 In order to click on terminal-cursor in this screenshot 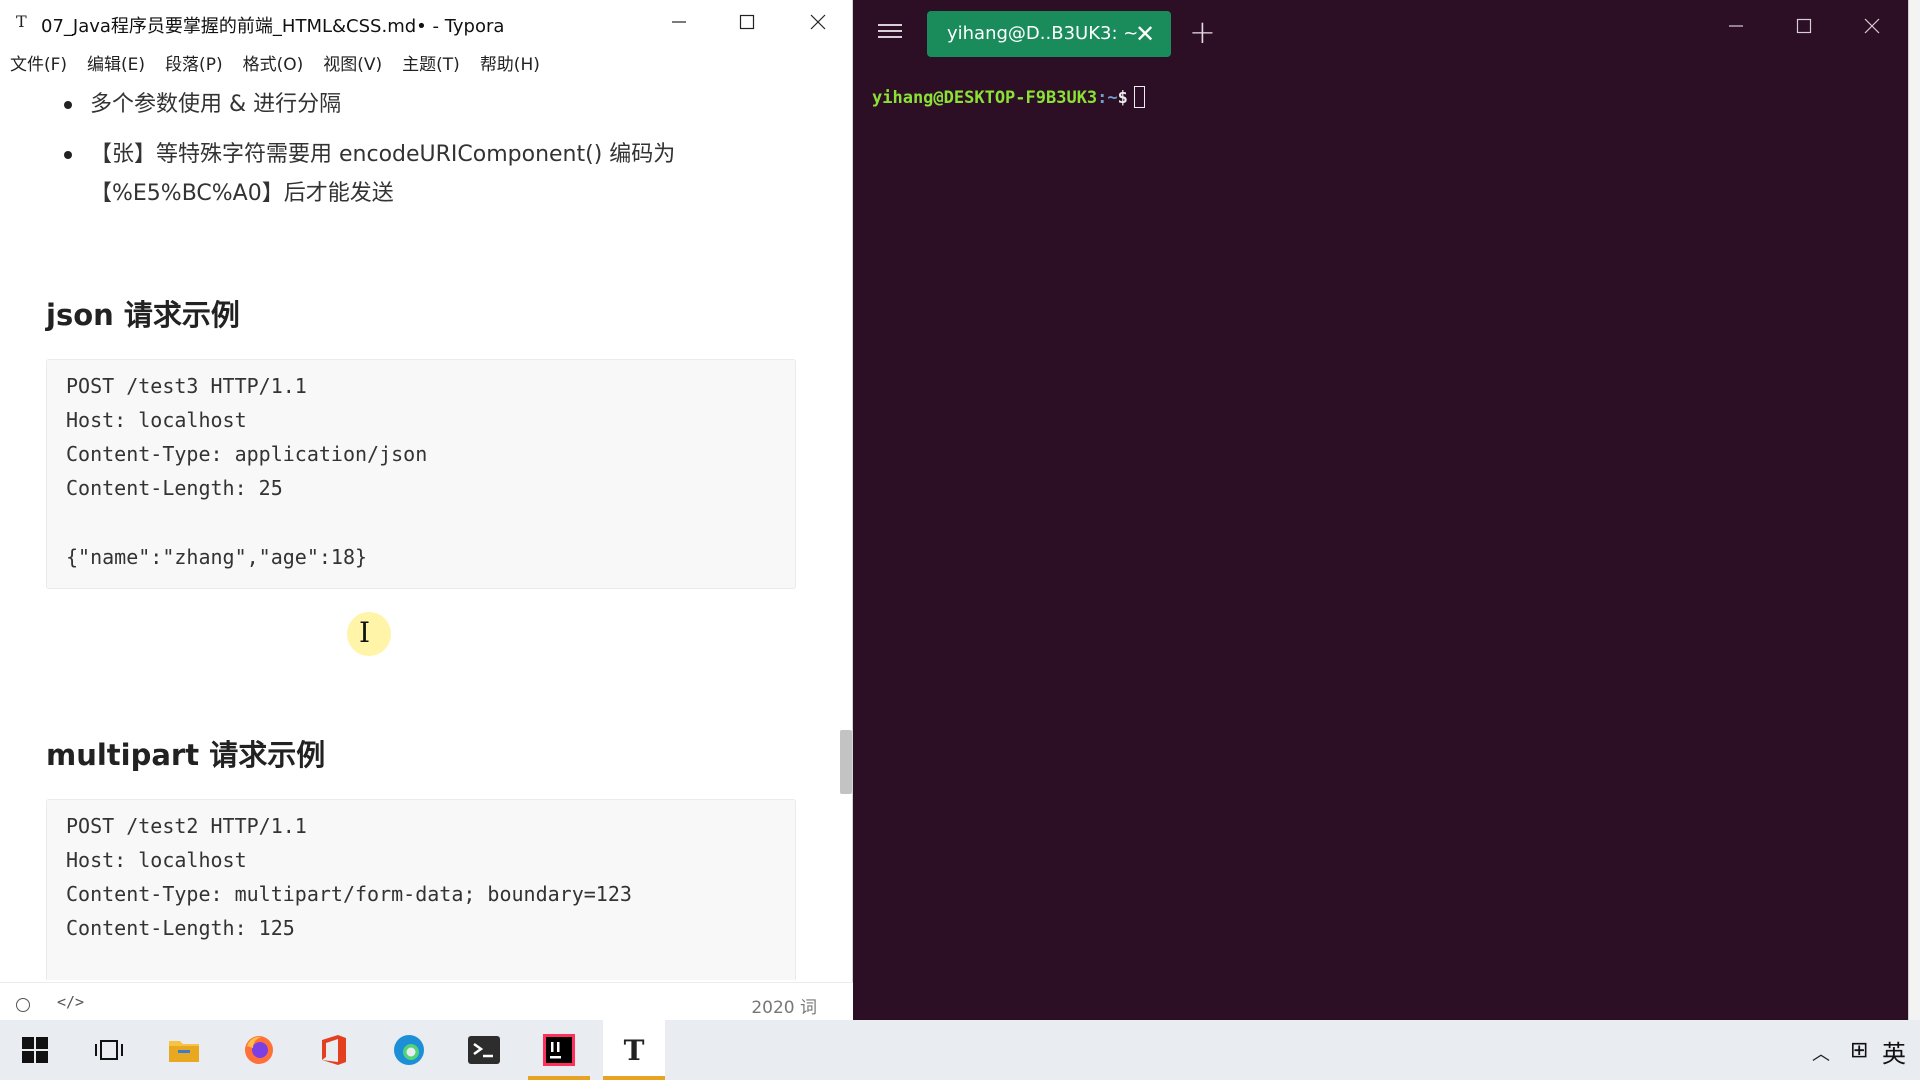, I will do `click(1139, 97)`.